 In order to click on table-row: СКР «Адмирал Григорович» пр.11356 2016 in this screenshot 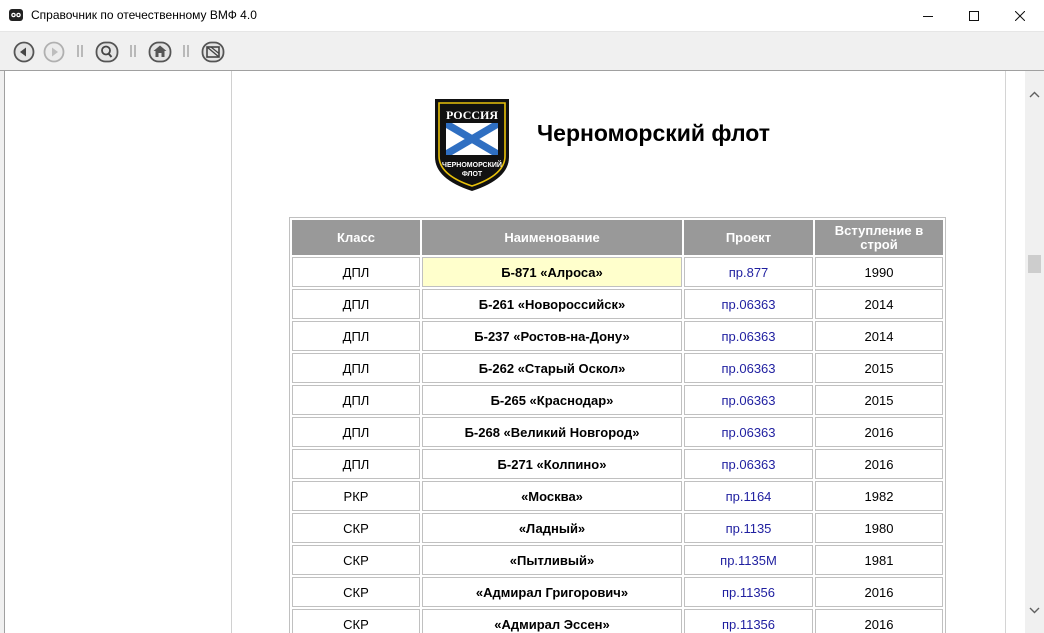, I will do `click(617, 592)`.